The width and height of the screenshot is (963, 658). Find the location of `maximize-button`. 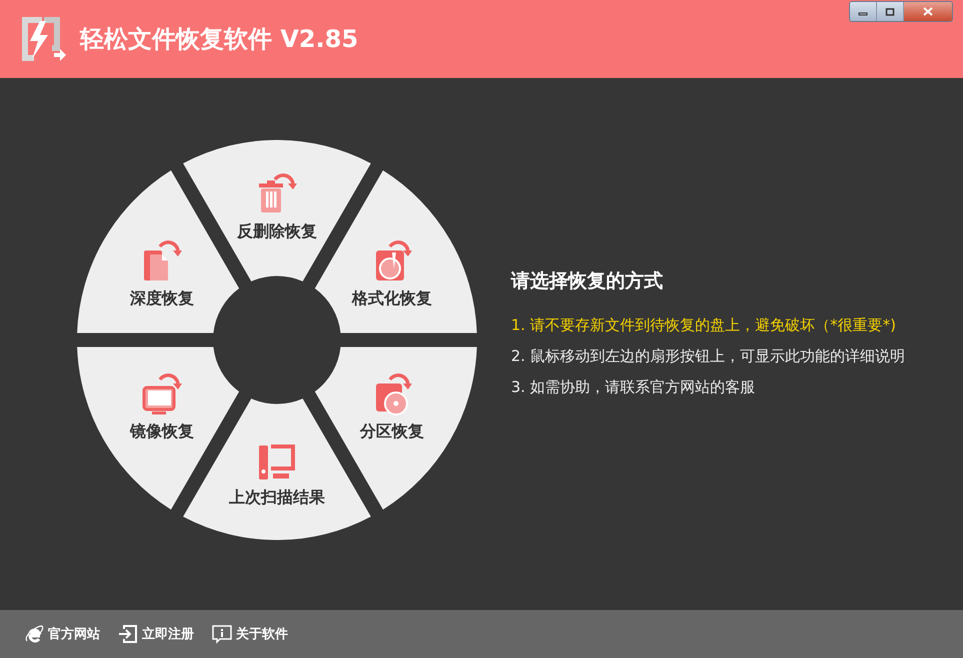

maximize-button is located at coordinates (890, 11).